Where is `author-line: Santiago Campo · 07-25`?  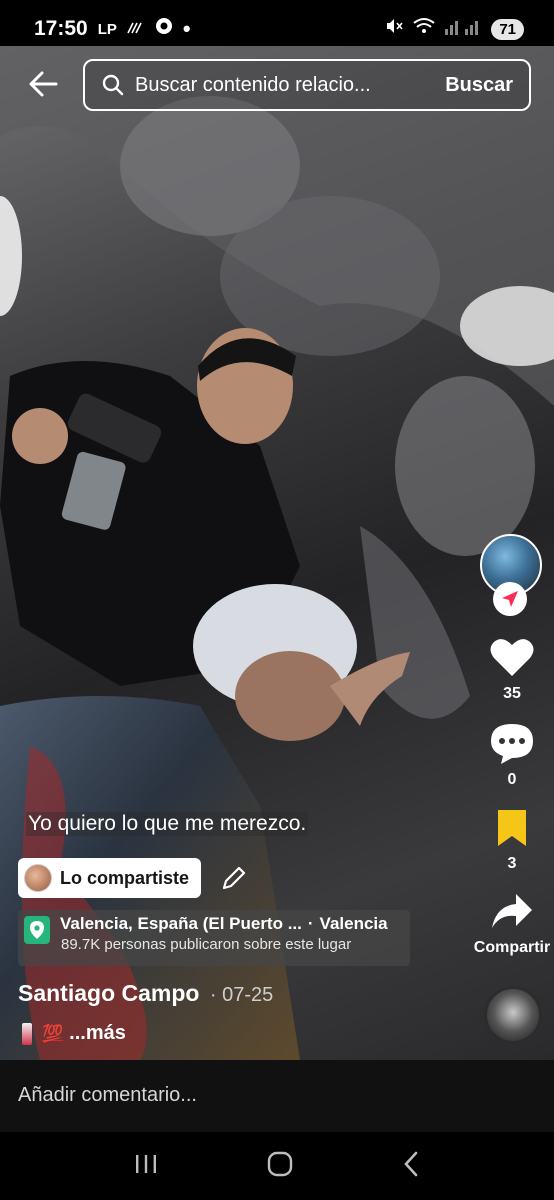 author-line: Santiago Campo · 07-25 is located at coordinates (145, 993).